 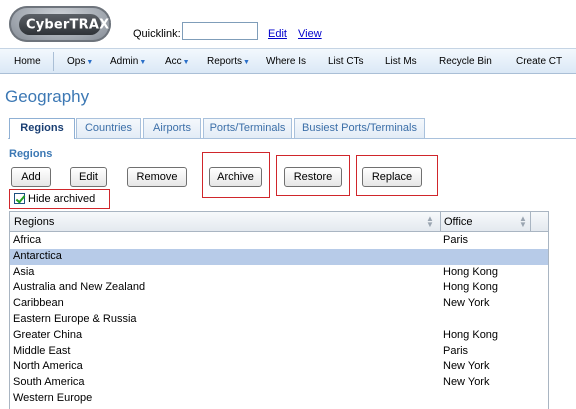 I want to click on tab-ports-terminals: Ports/Terminals, so click(x=247, y=128).